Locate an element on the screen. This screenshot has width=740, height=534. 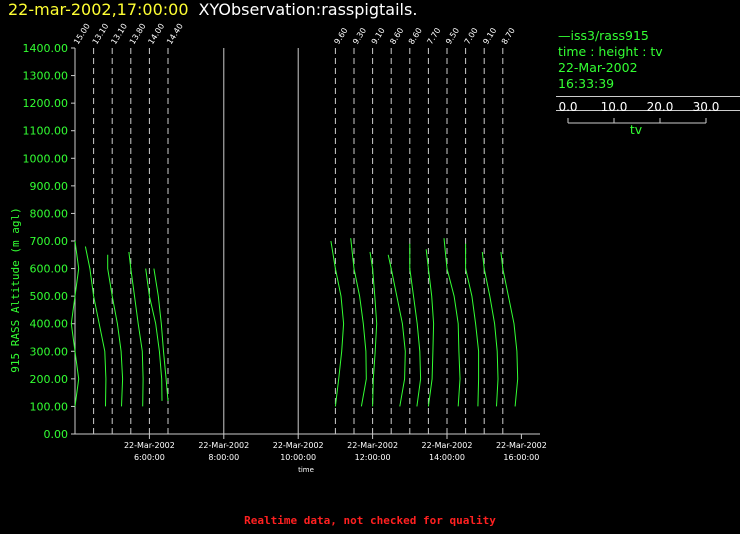
y-tick-label: 300.00 is located at coordinates (49, 351).